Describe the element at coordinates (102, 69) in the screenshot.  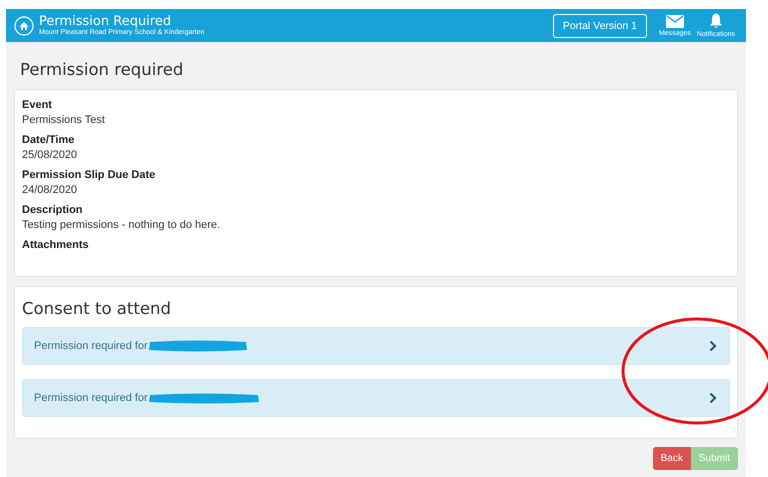
I see `page-title: Permission required` at that location.